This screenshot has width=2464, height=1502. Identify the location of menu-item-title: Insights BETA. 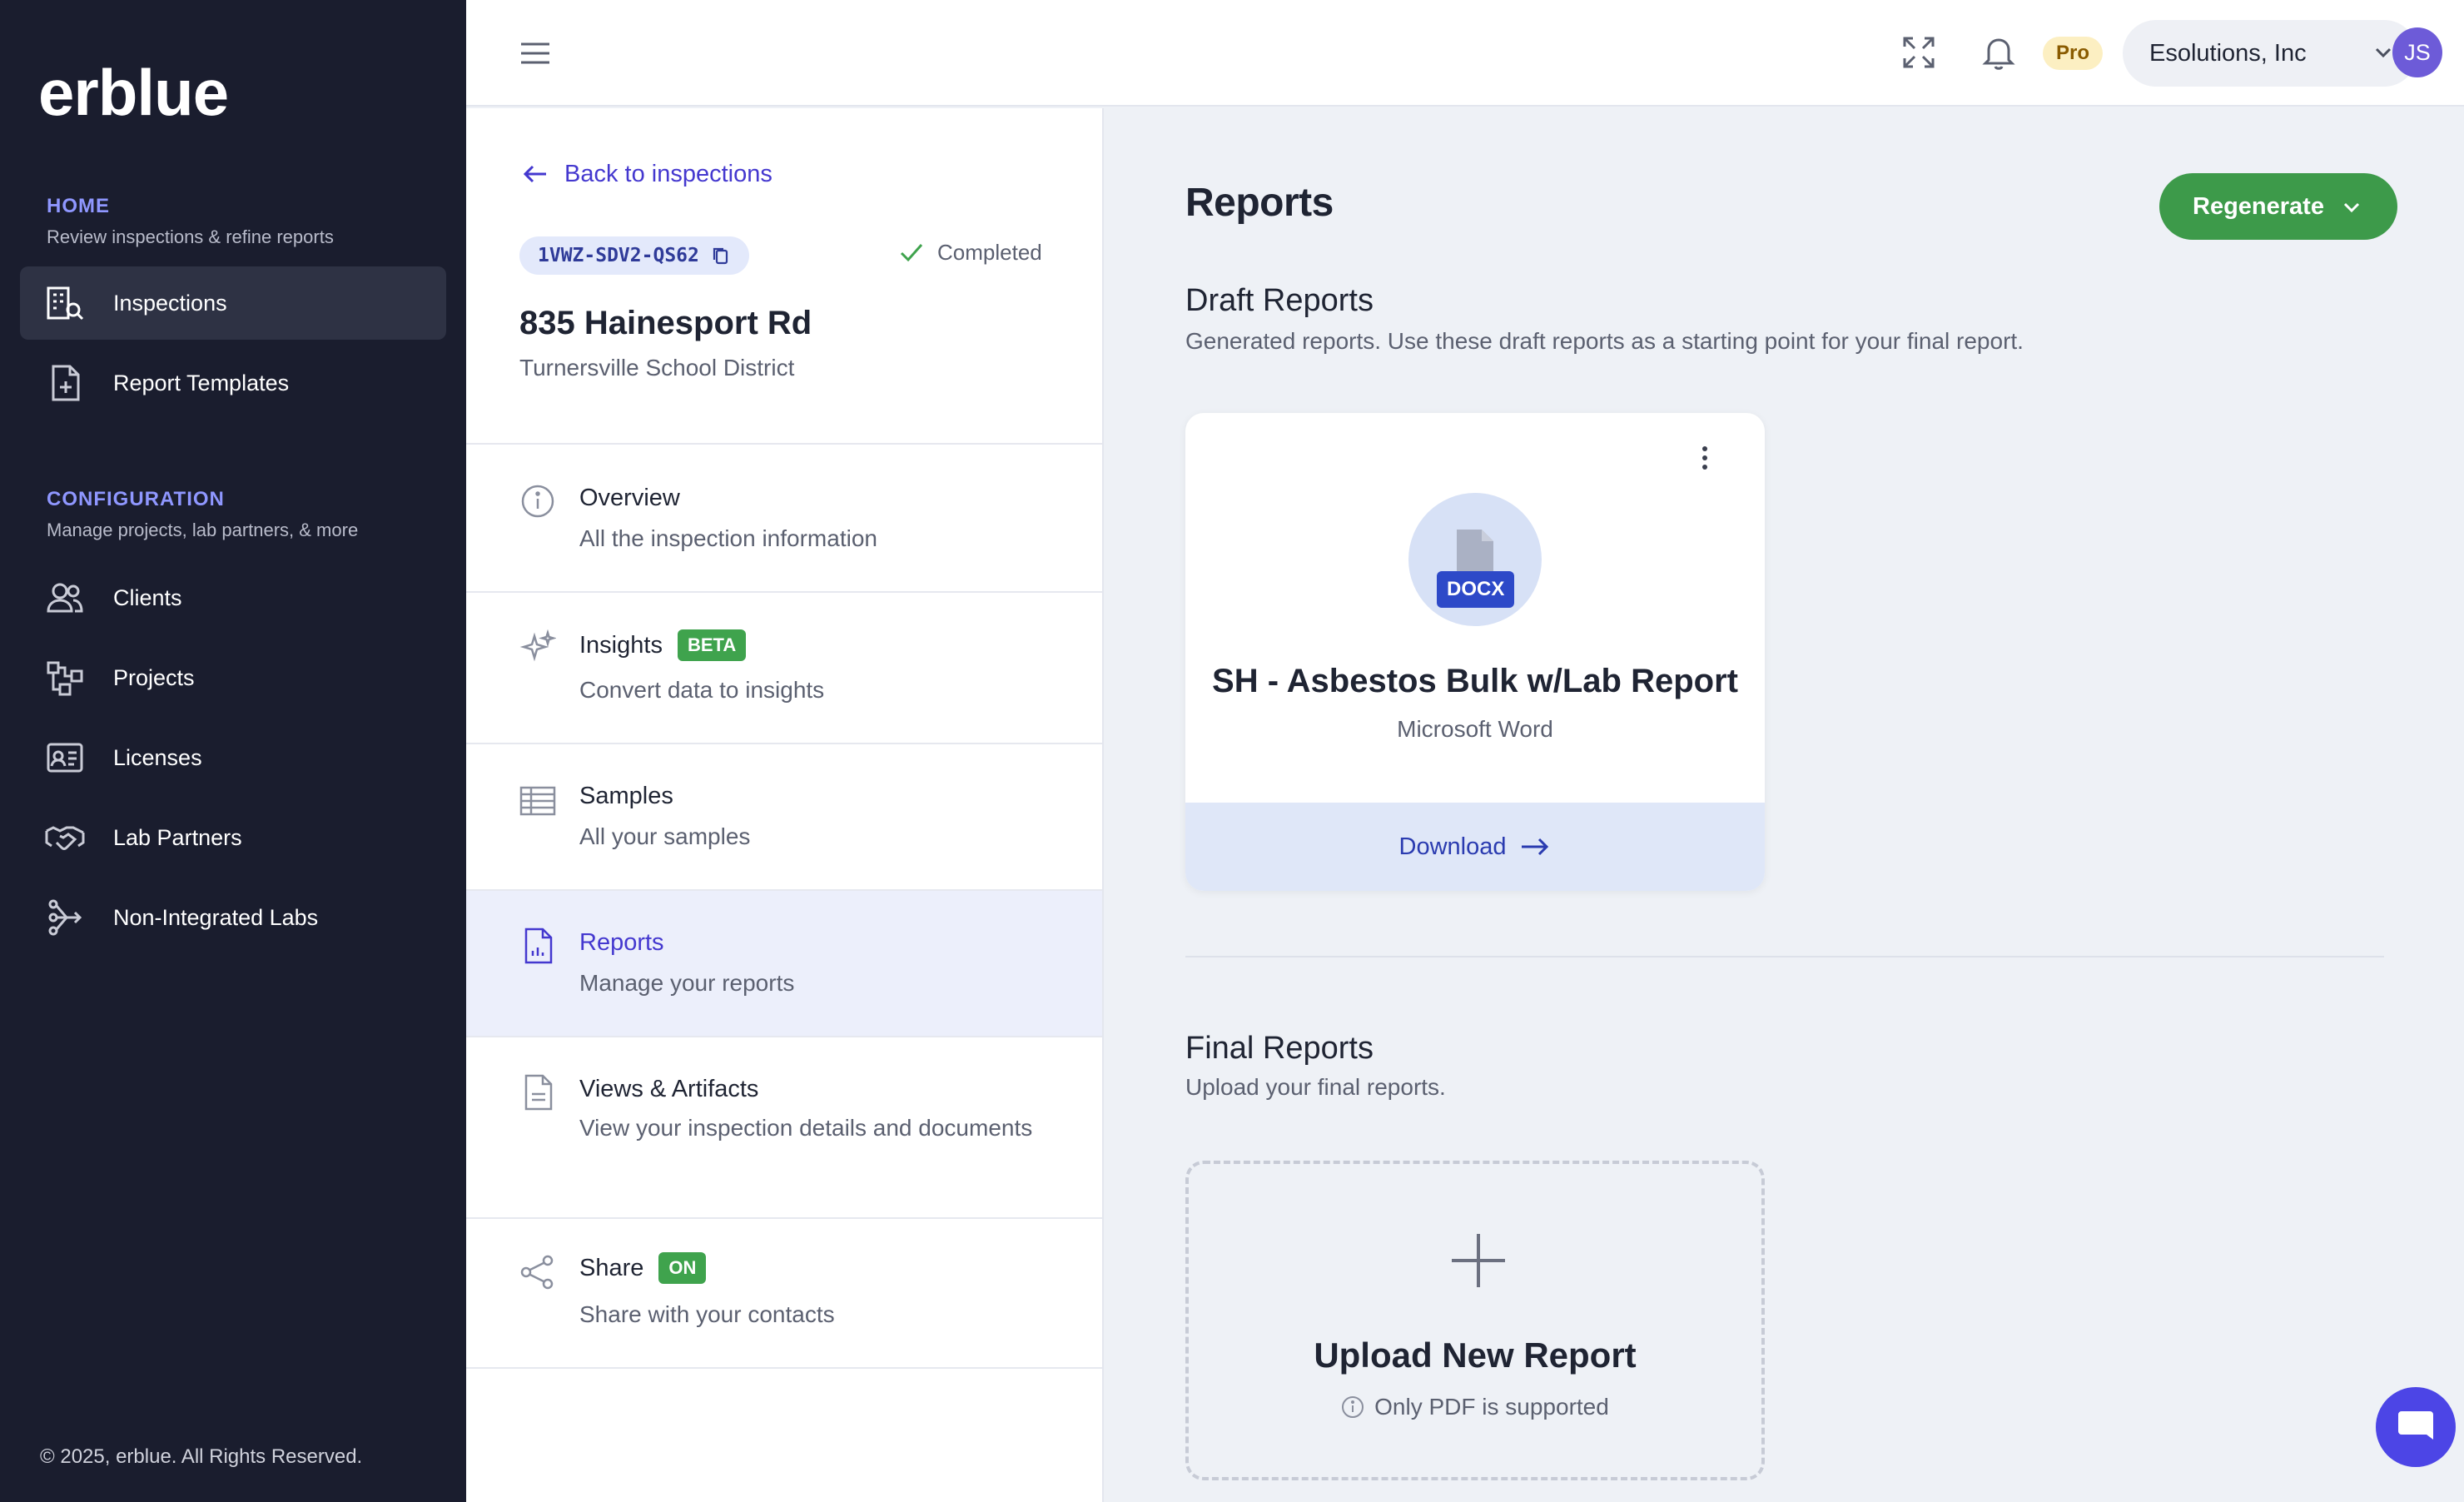
(663, 645).